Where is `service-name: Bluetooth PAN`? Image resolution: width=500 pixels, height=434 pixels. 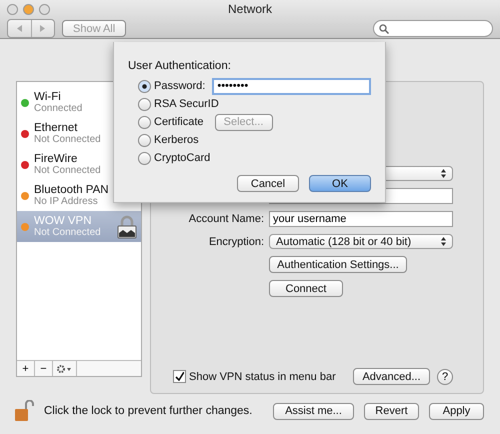
service-name: Bluetooth PAN is located at coordinates (72, 190).